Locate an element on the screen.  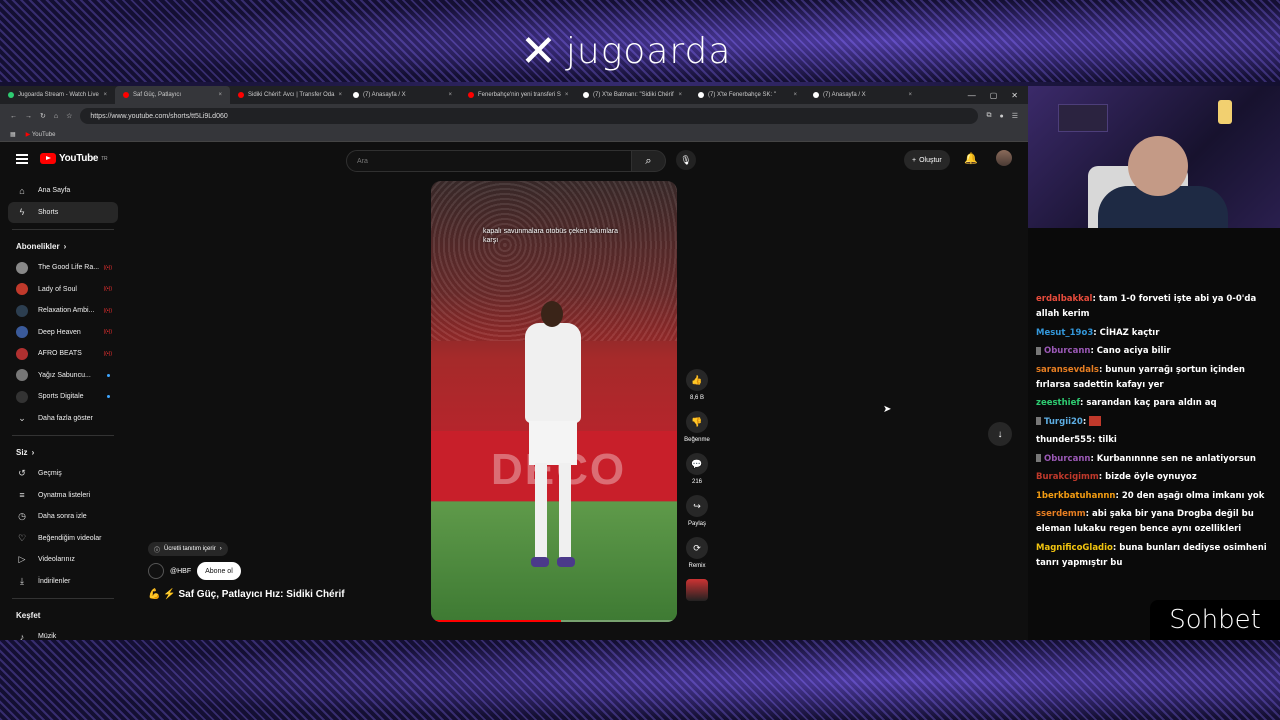
sidebar-item: Deep Heaven ((•)) is located at coordinates (63, 333).